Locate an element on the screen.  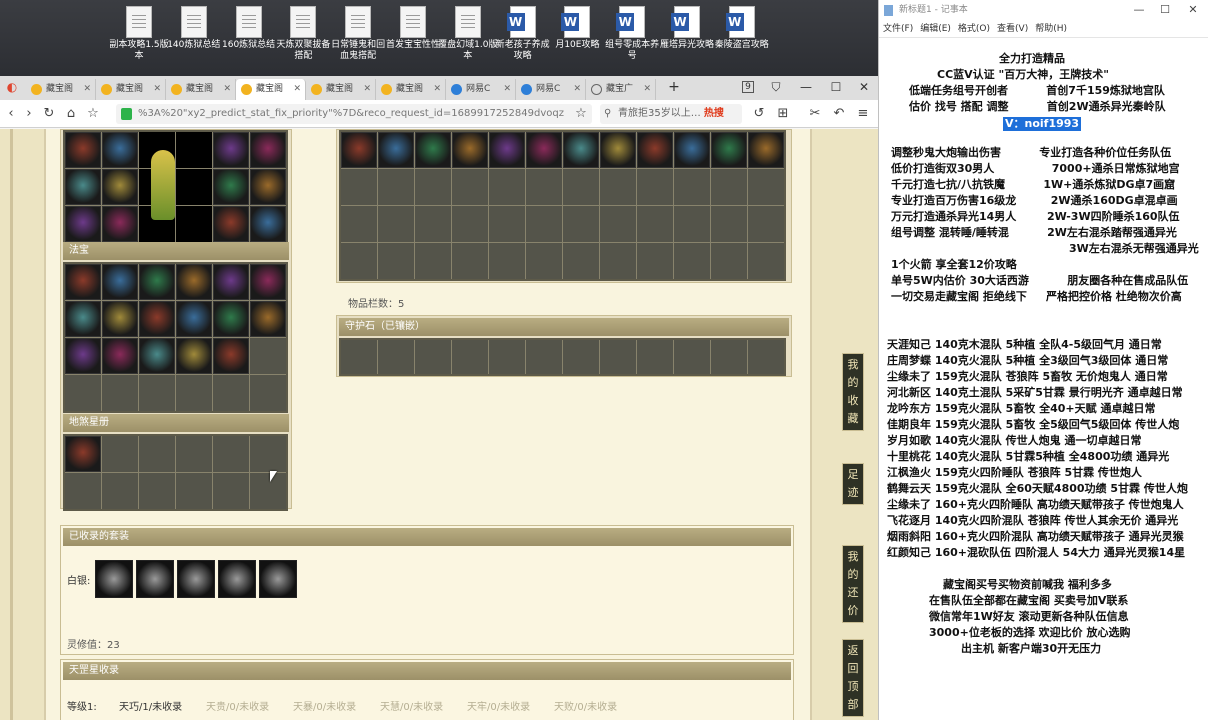
search-field: ⚲ 青旅拒35岁以上… 热搜 is located at coordinates (671, 114).